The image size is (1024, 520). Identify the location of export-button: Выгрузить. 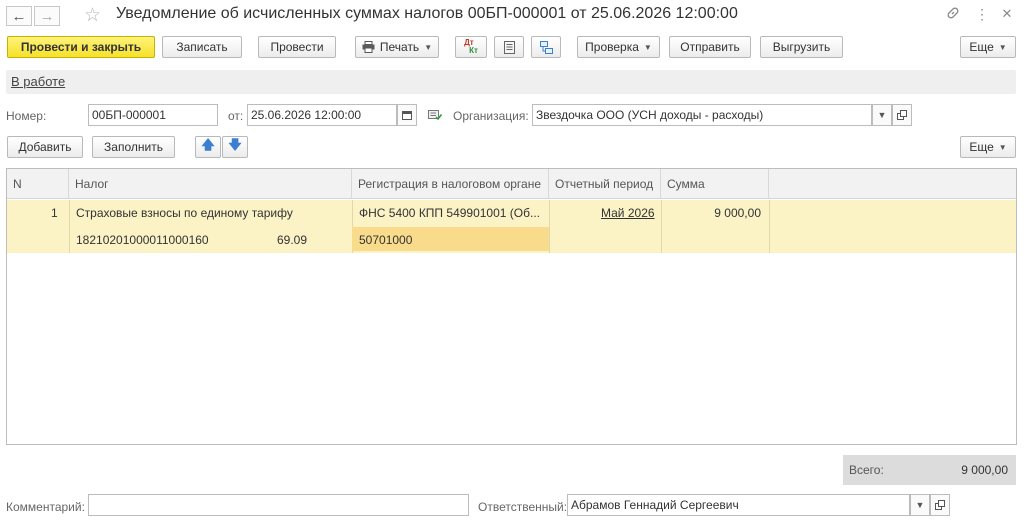
(801, 47).